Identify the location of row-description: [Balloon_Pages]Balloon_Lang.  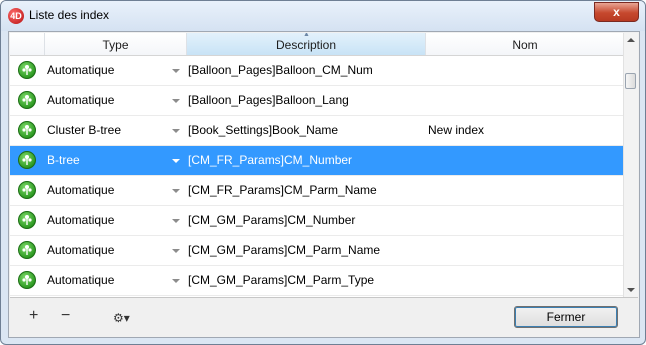
(268, 100).